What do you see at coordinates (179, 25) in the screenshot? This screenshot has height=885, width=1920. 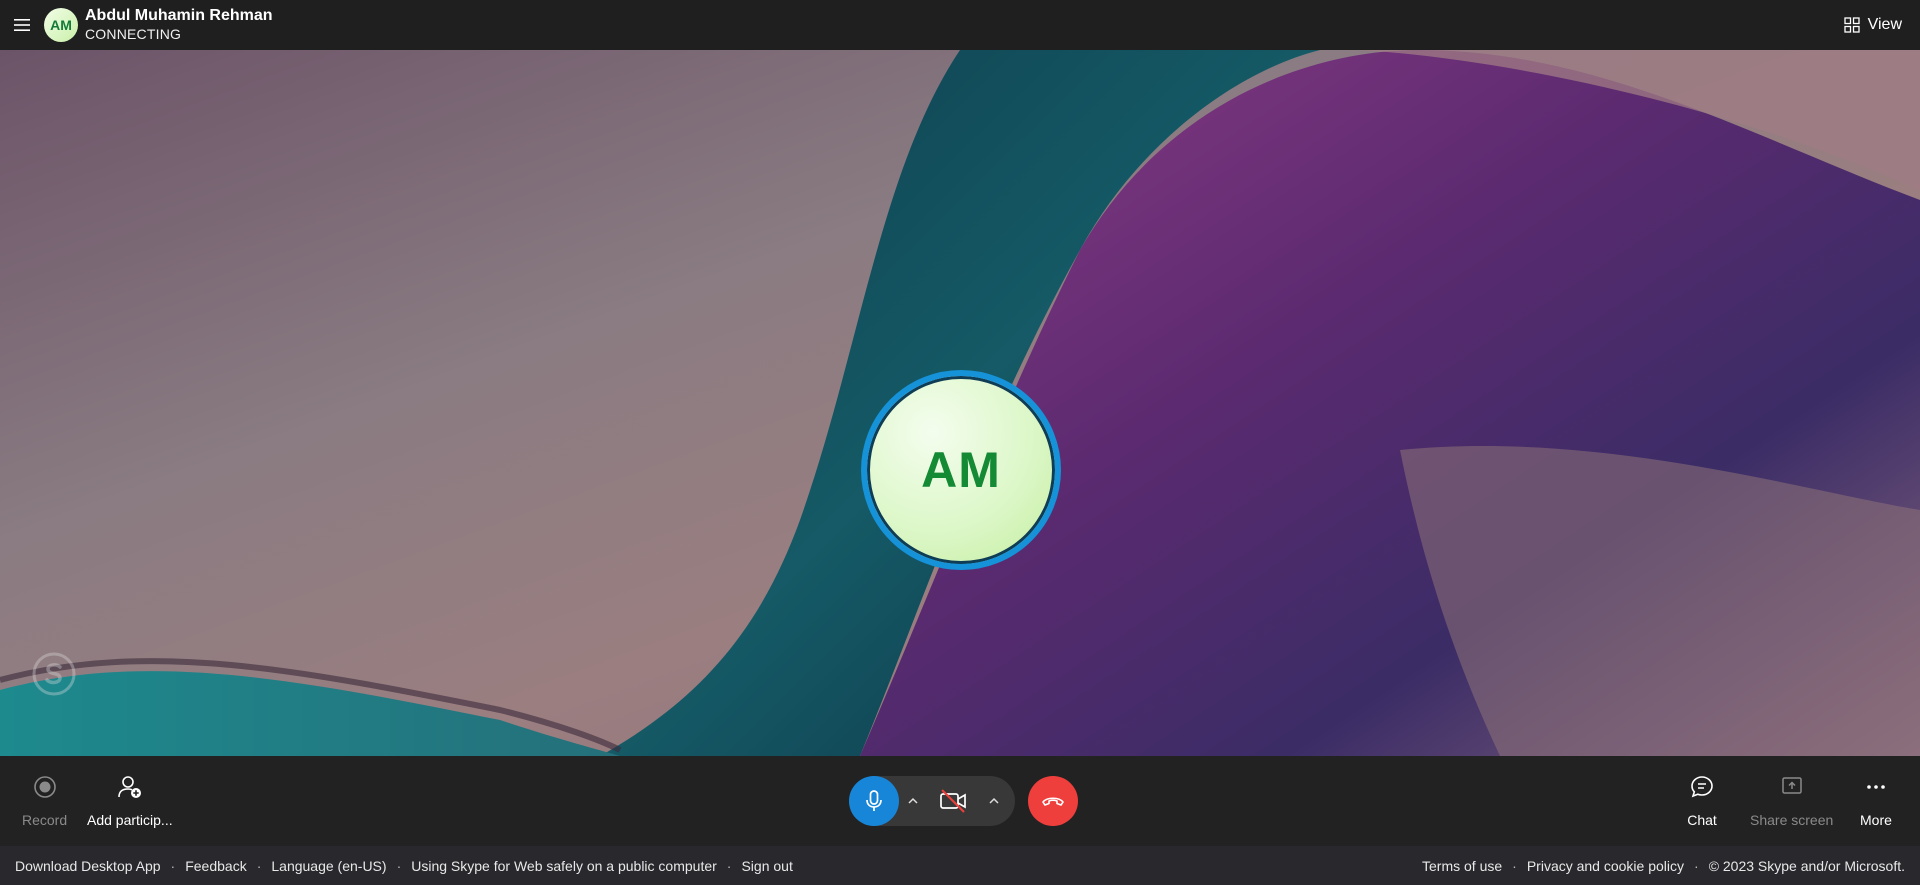 I see `caller-info: Abdul Muhamin Rehman CONNECTING` at bounding box center [179, 25].